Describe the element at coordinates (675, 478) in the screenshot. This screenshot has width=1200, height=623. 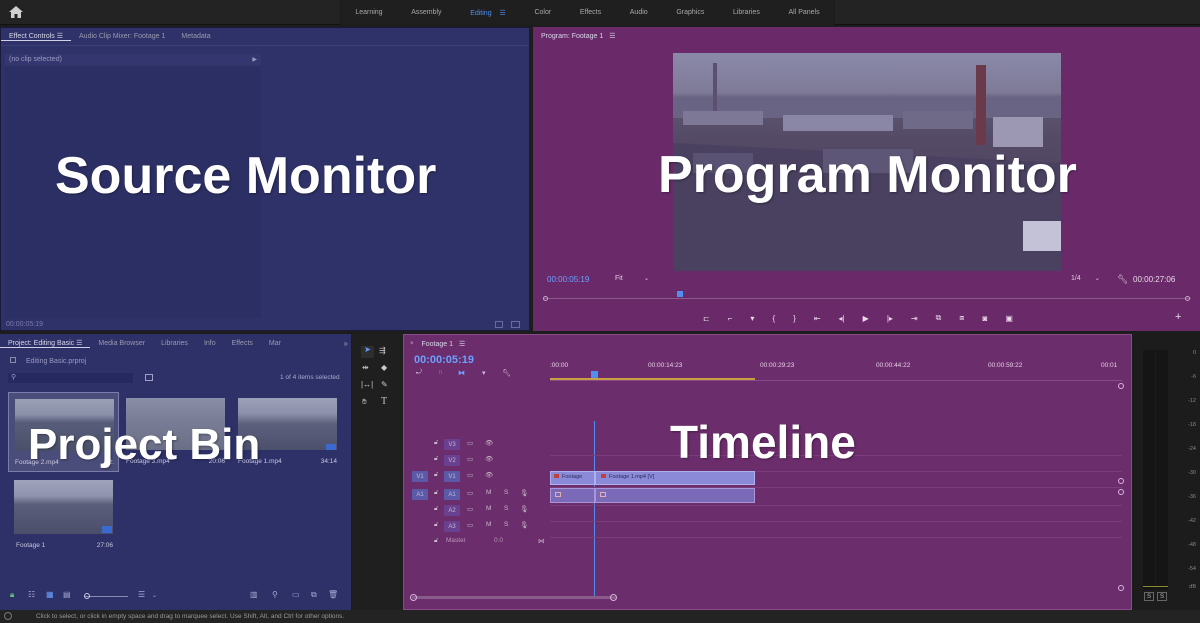
I see `timeline-clip-video: Footage 1.mp4 [V]` at that location.